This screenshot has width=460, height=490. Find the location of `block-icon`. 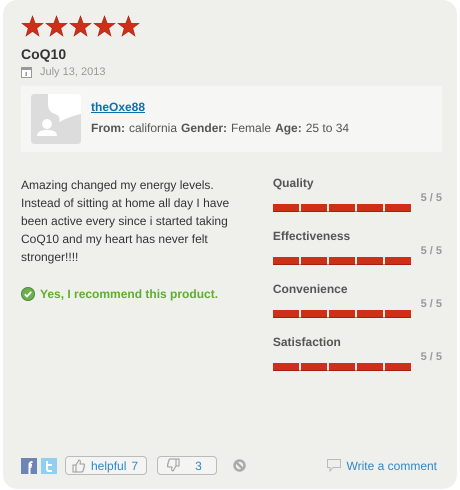

block-icon is located at coordinates (239, 465).